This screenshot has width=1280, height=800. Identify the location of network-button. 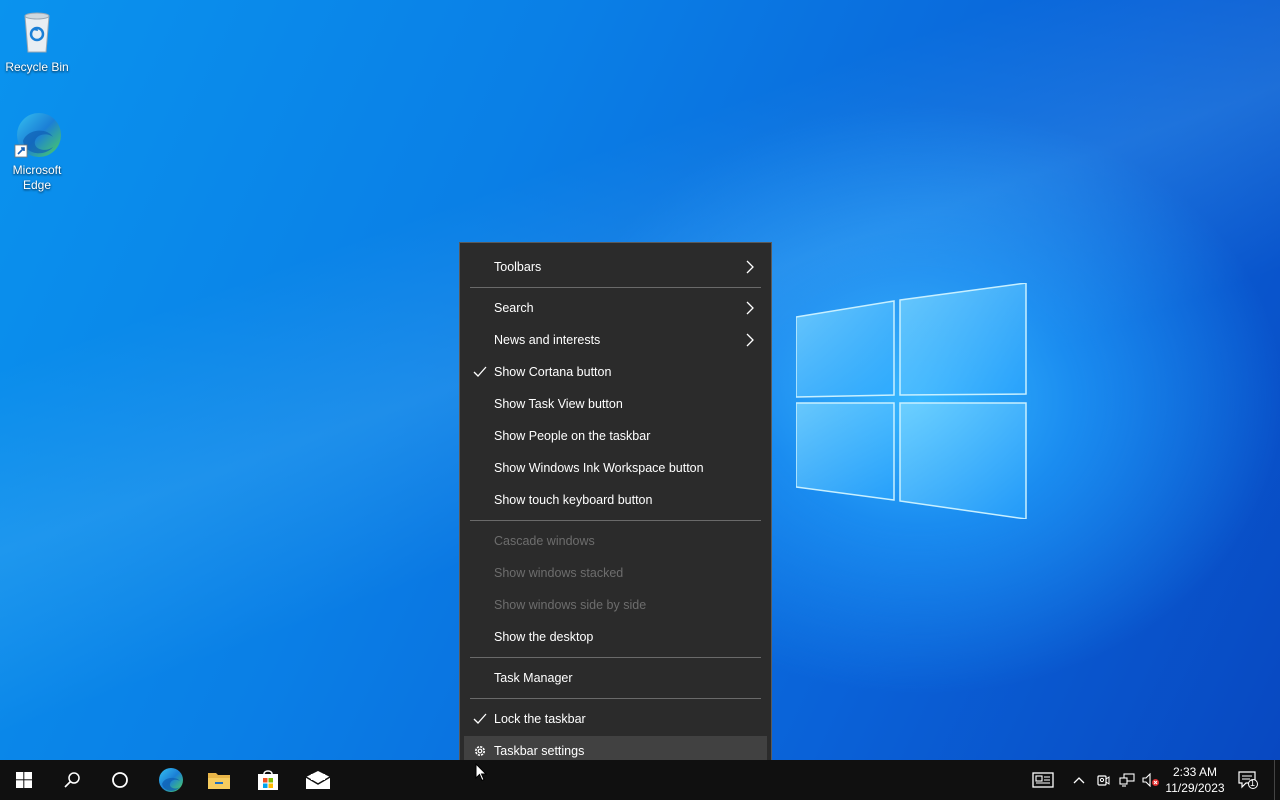
(1127, 780).